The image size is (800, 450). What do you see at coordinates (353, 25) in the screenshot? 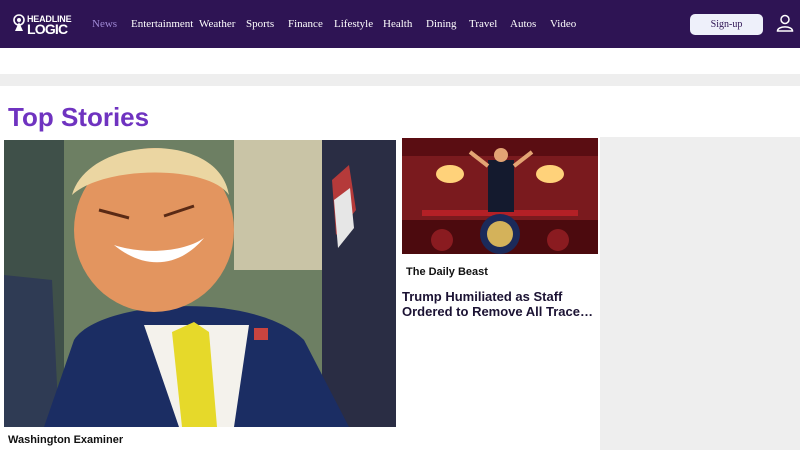
I see `nav-lifestyle: Lifestyle` at bounding box center [353, 25].